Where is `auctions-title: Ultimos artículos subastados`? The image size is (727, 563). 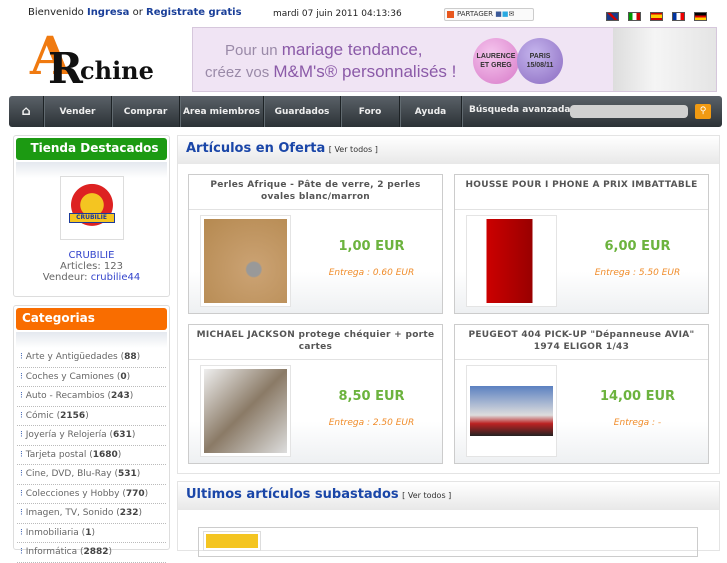
auctions-title: Ultimos artículos subastados is located at coordinates (292, 494).